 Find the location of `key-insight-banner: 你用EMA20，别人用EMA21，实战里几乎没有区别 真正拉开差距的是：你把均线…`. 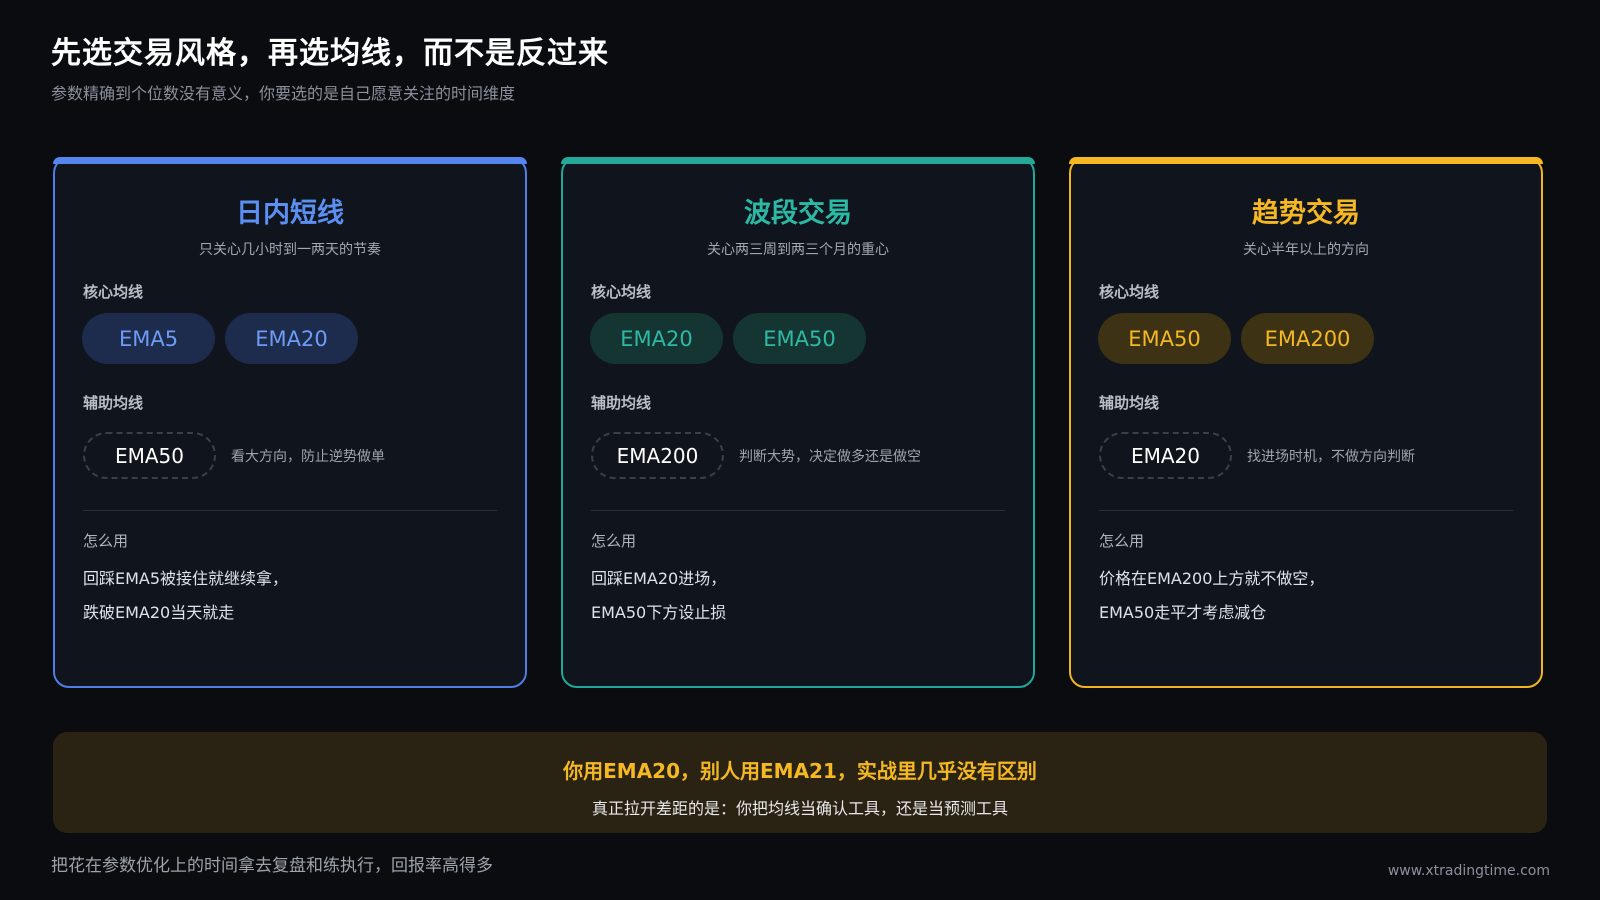

key-insight-banner: 你用EMA20，别人用EMA21，实战里几乎没有区别 真正拉开差距的是：你把均线… is located at coordinates (800, 782).